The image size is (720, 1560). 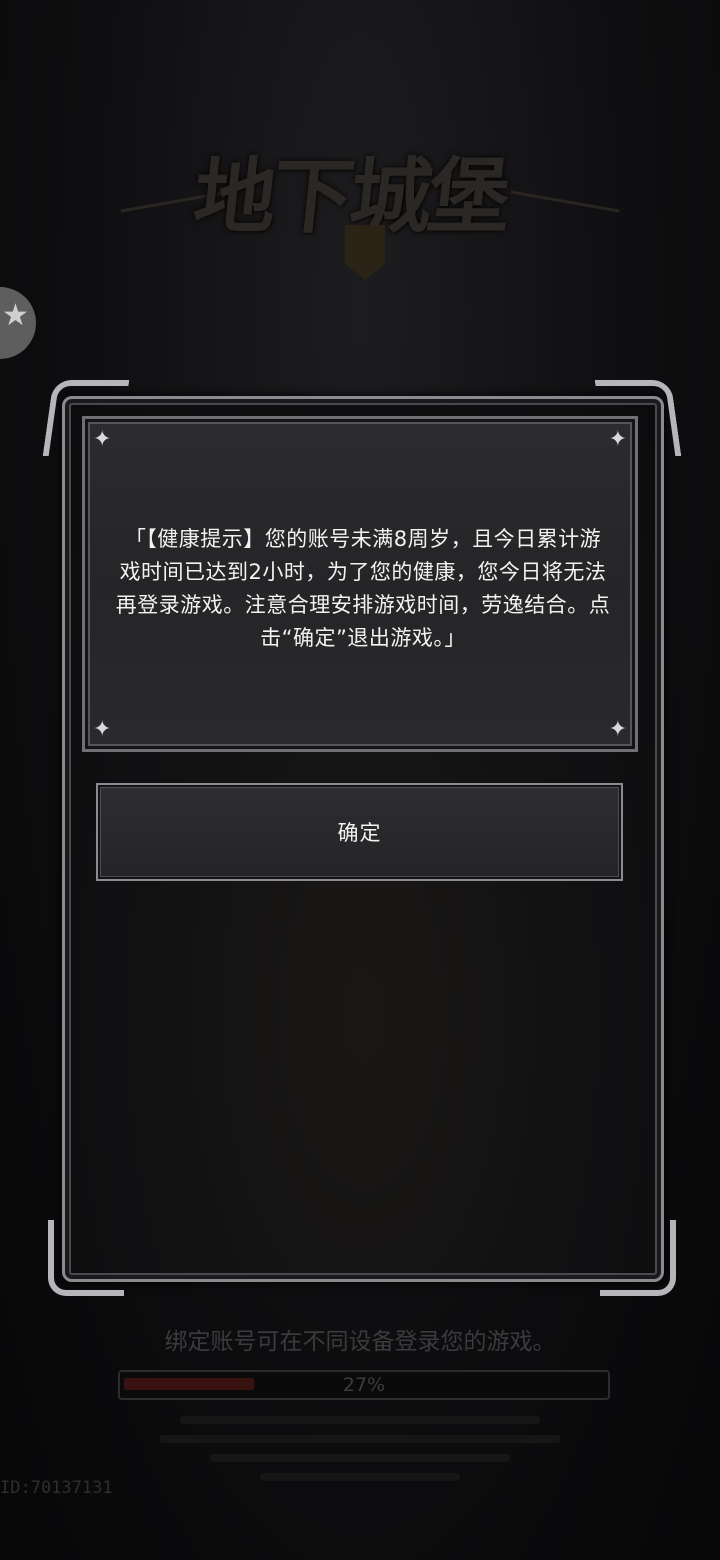 What do you see at coordinates (360, 1342) in the screenshot?
I see `loading-tip: 绑定账号可在不同设备登录您的游戏。` at bounding box center [360, 1342].